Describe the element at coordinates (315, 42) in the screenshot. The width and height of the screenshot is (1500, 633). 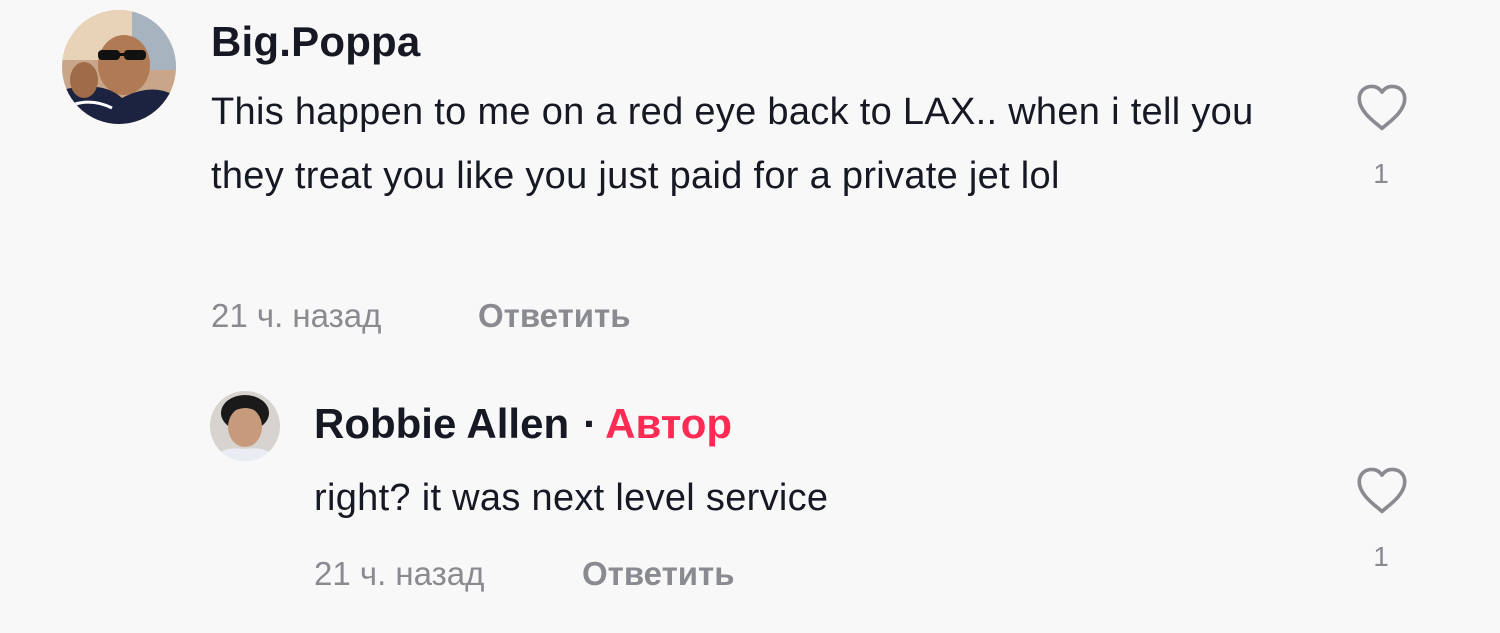
I see `comment-username: Big.Poppa` at that location.